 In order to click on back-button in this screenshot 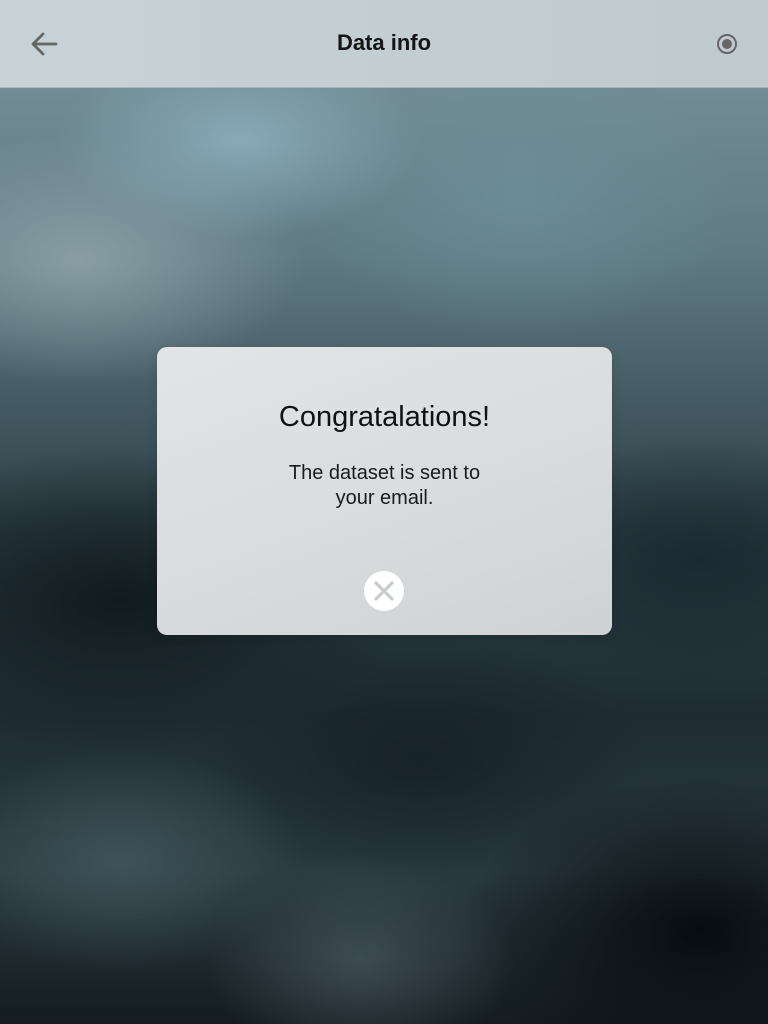, I will do `click(44, 44)`.